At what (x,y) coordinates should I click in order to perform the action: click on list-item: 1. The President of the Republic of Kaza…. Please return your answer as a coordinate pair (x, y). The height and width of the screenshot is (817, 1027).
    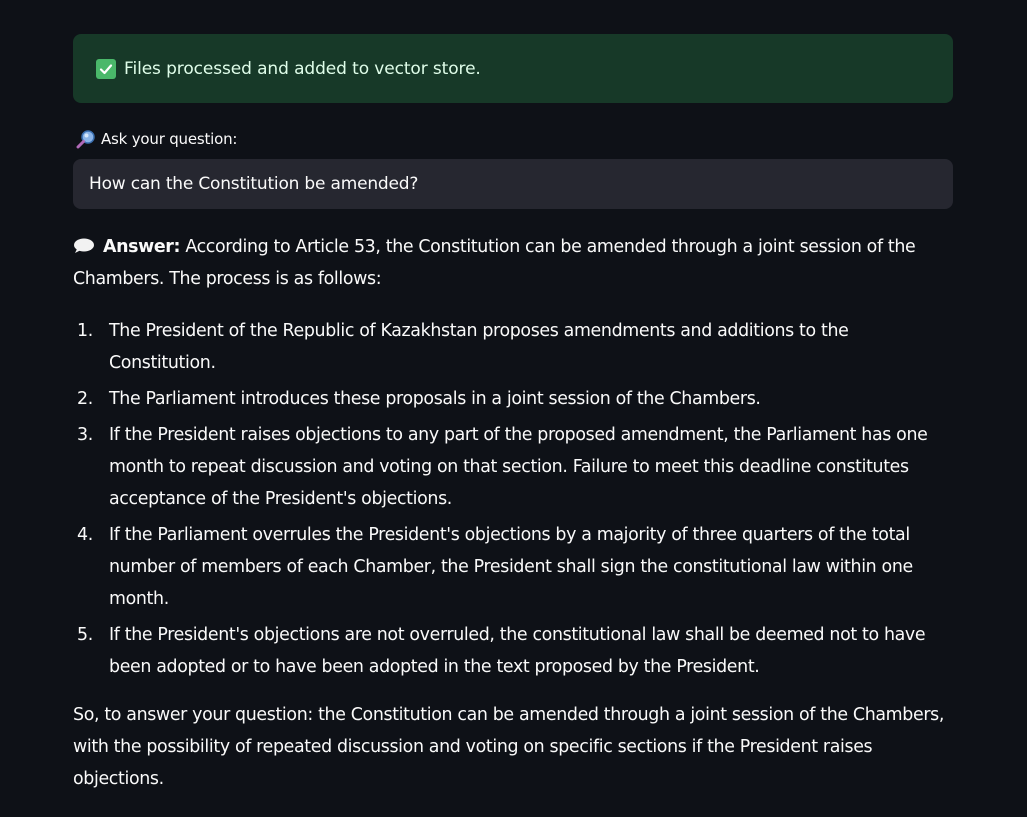
    Looking at the image, I should click on (513, 347).